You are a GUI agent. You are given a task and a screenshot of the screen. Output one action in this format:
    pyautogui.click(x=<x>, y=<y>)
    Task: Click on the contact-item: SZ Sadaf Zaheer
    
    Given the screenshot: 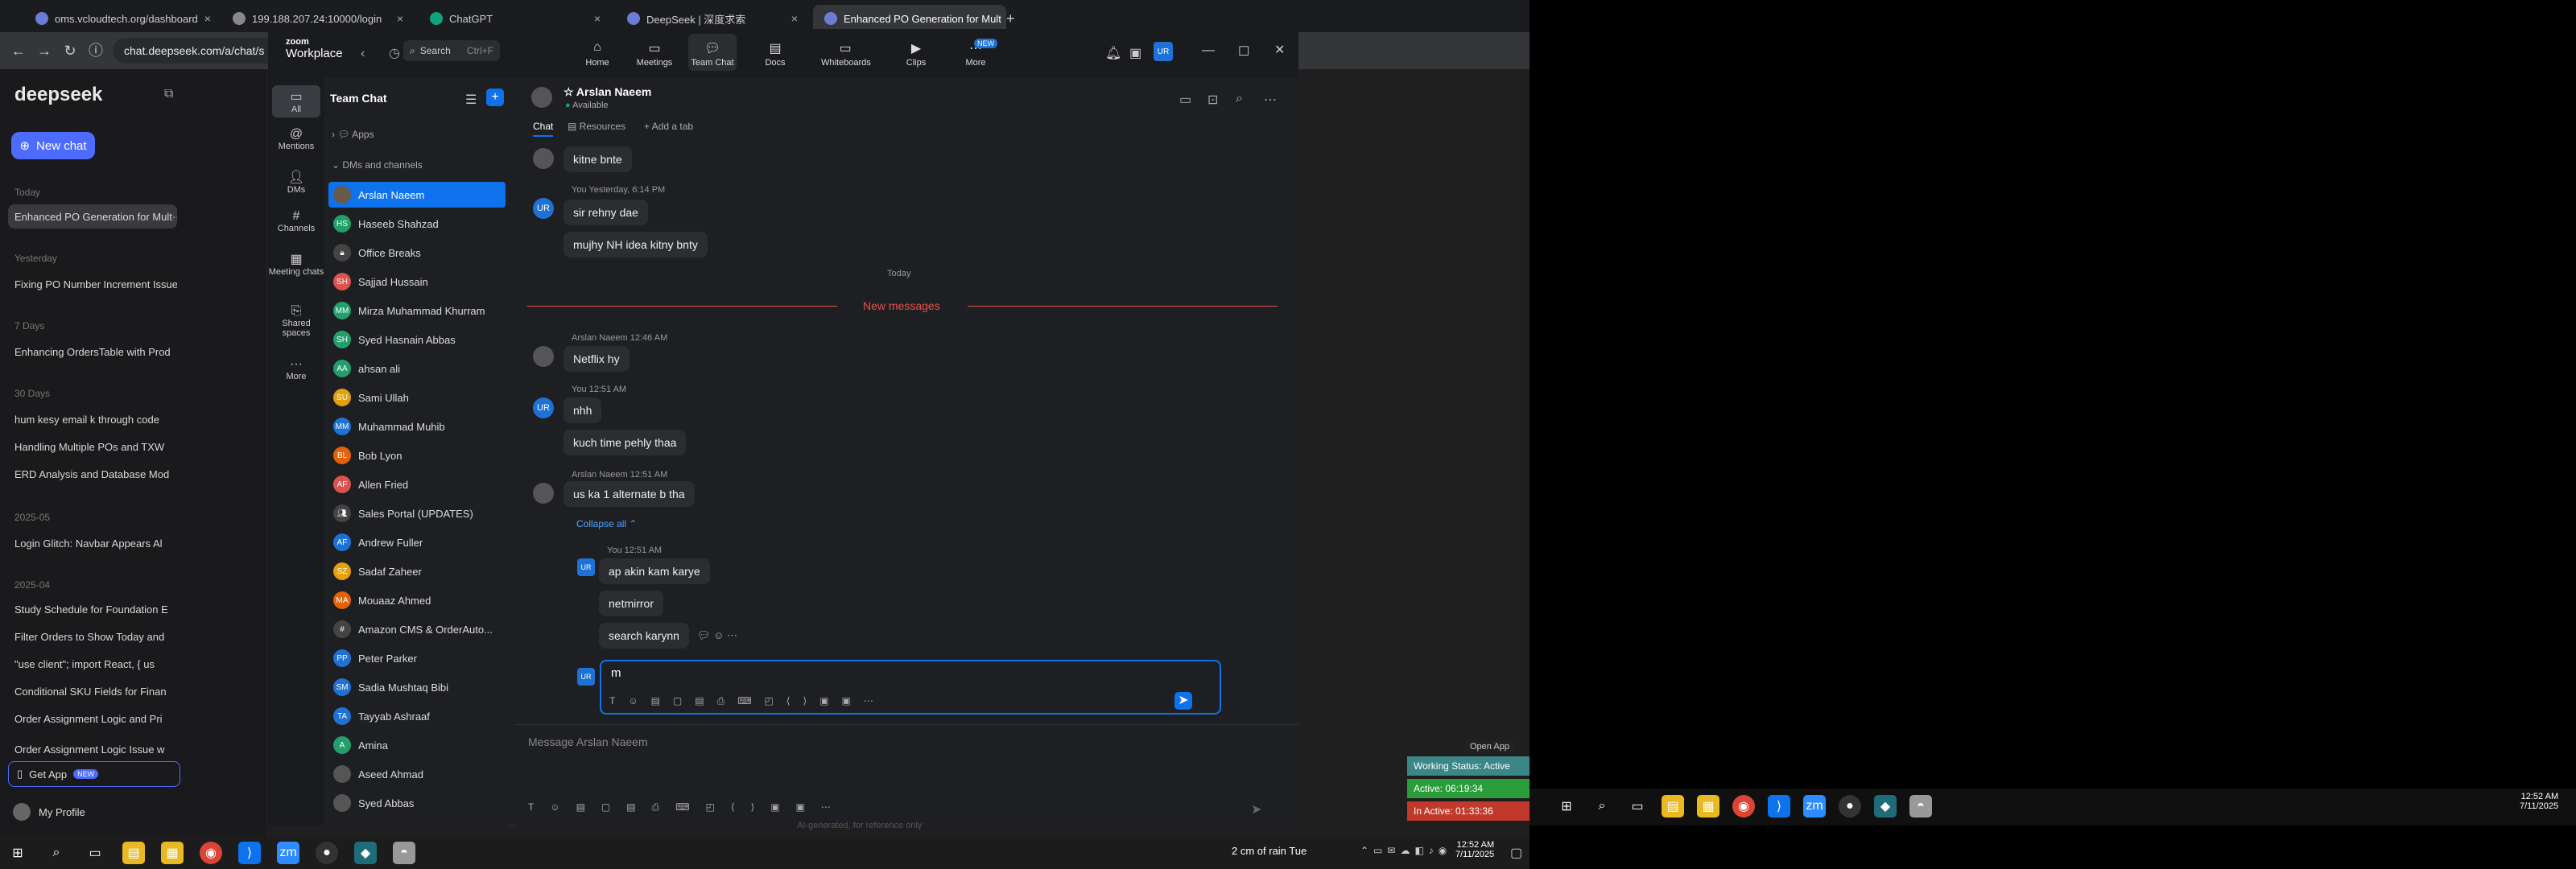 What is the action you would take?
    pyautogui.click(x=417, y=571)
    